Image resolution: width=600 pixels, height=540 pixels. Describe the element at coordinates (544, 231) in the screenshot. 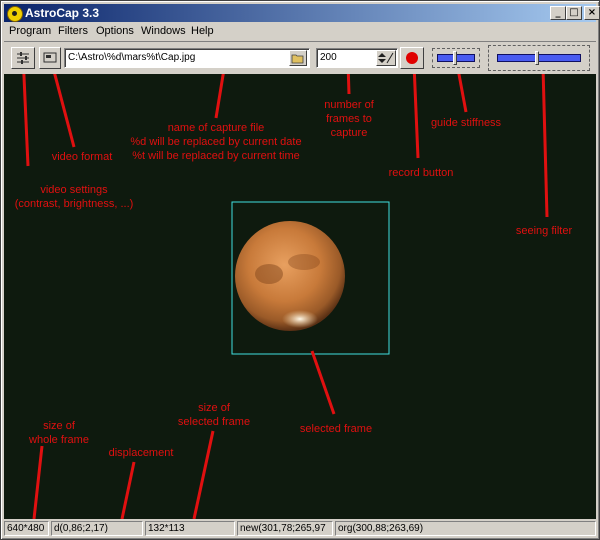

I see `annotation-seeing-filter: seeing filter` at that location.